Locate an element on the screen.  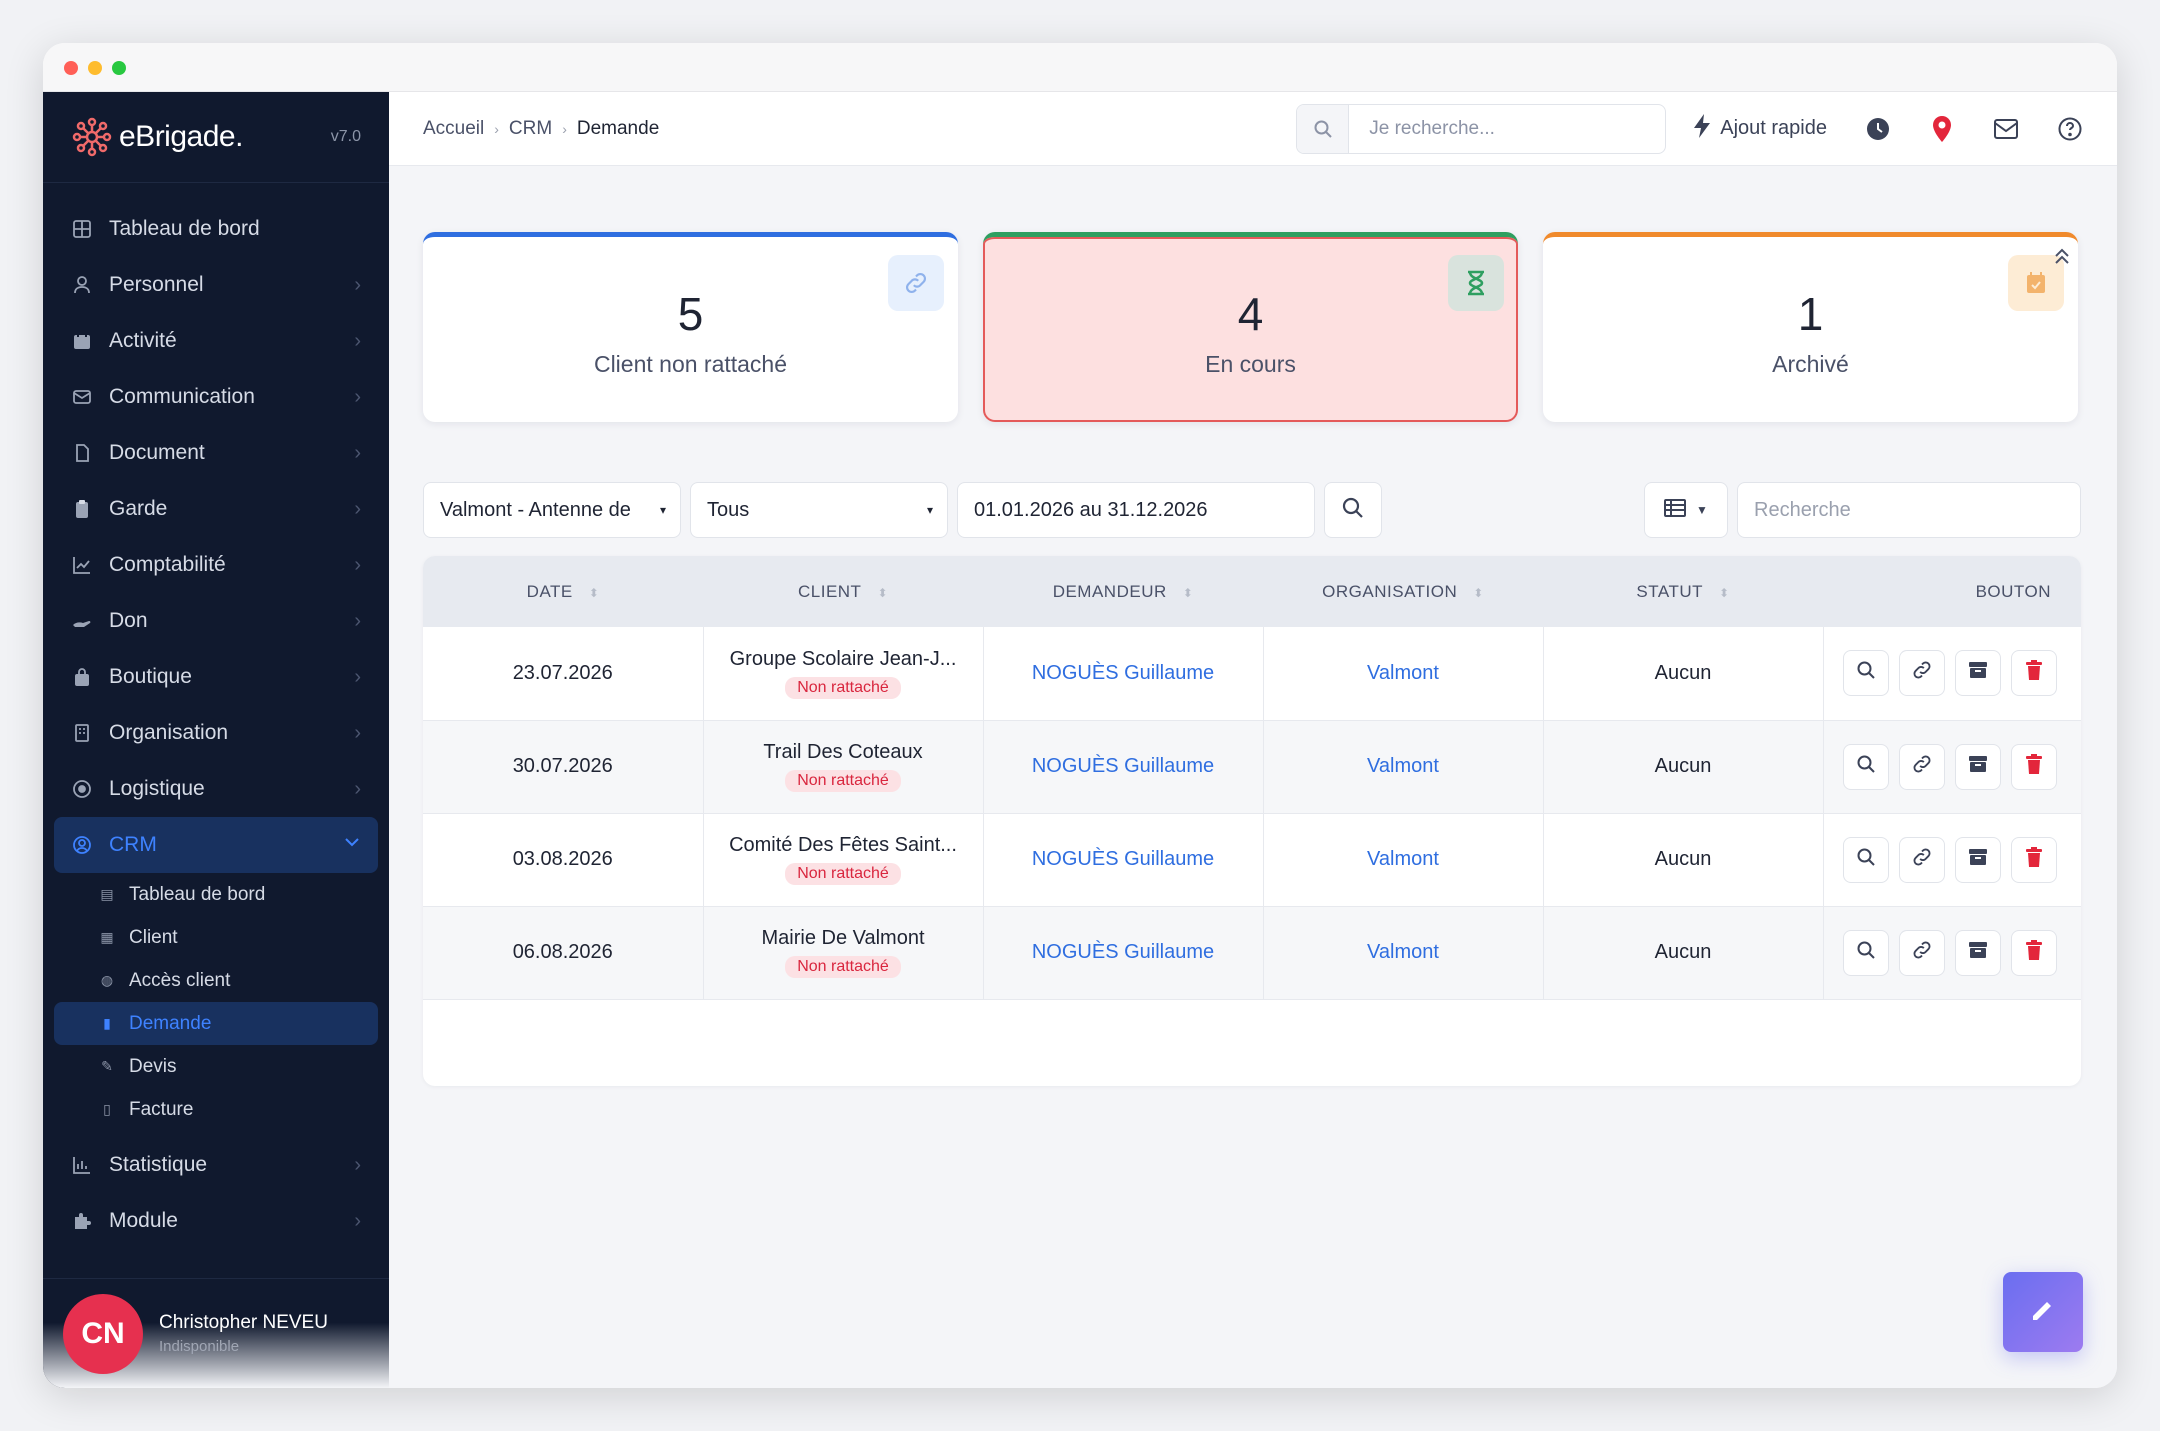
client-name: Mairie De Valmont is located at coordinates (843, 938).